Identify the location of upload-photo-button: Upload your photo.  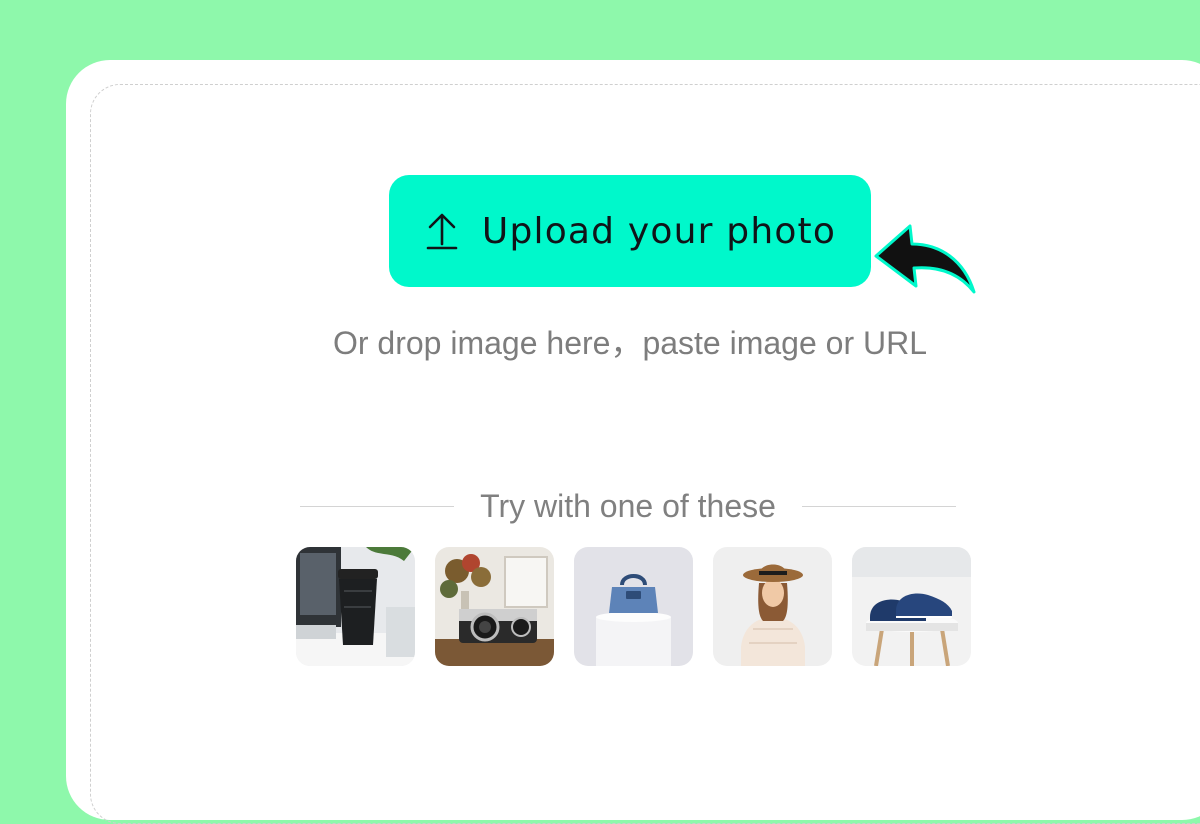
(630, 231).